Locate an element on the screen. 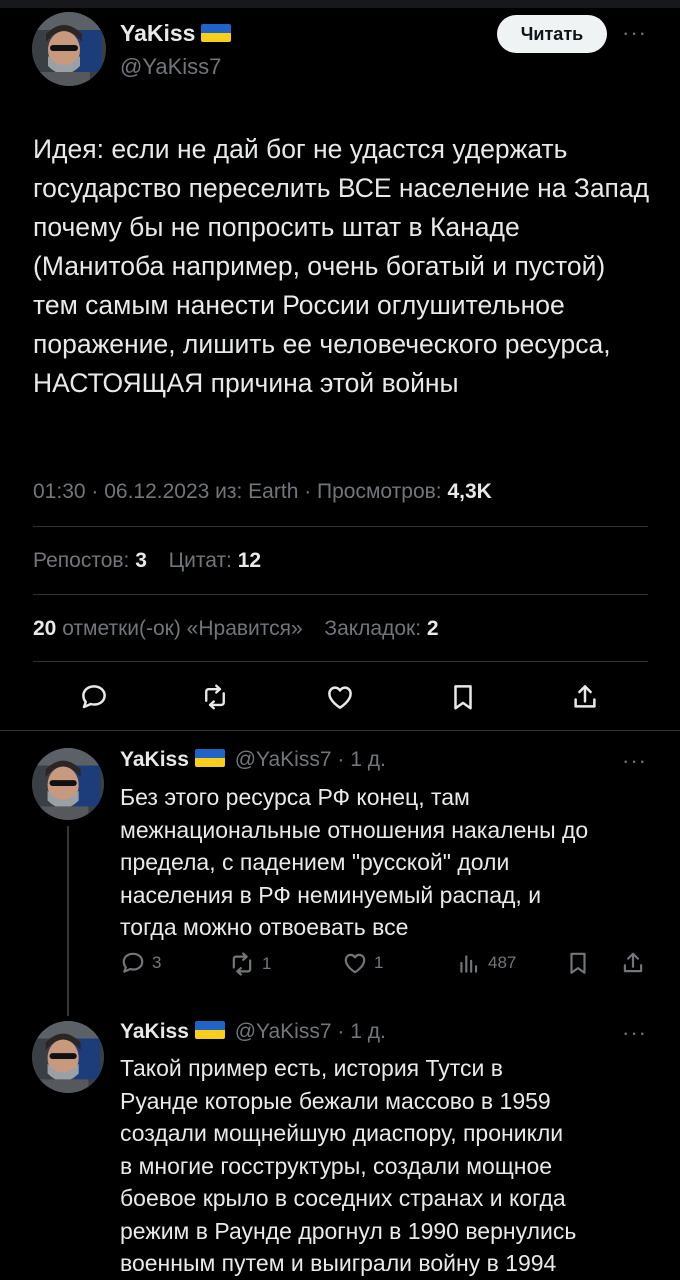 This screenshot has width=680, height=1280. quotes-stat: Цитат: 12 is located at coordinates (215, 560).